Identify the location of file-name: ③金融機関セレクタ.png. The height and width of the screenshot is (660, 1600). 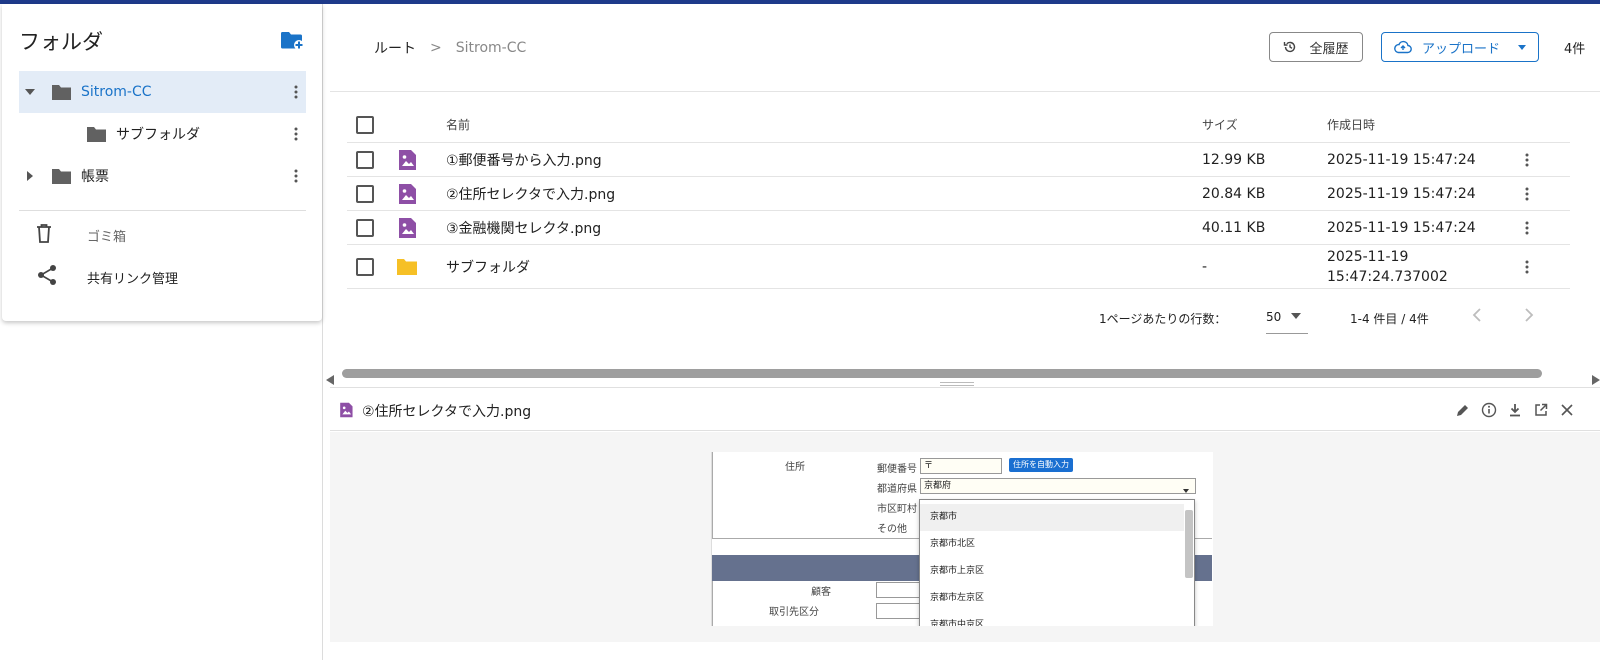
(523, 228).